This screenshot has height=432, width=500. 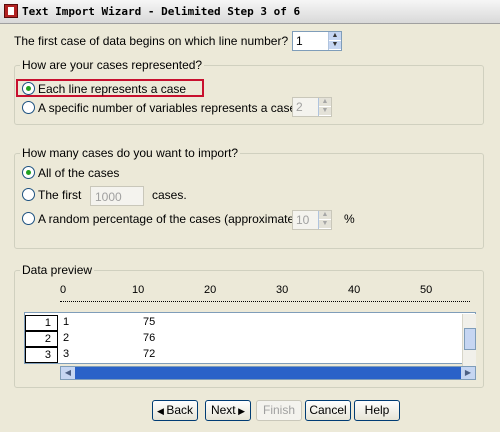 What do you see at coordinates (317, 41) in the screenshot?
I see `first-line-spinner: 1 ▲ ▼` at bounding box center [317, 41].